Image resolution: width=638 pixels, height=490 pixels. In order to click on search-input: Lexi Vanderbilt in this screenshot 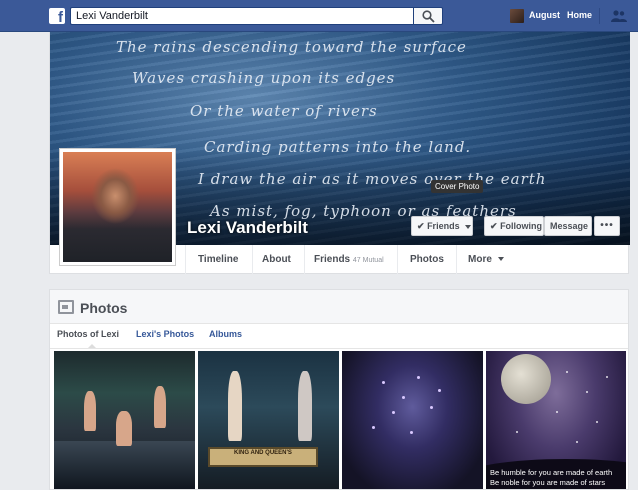, I will do `click(241, 16)`.